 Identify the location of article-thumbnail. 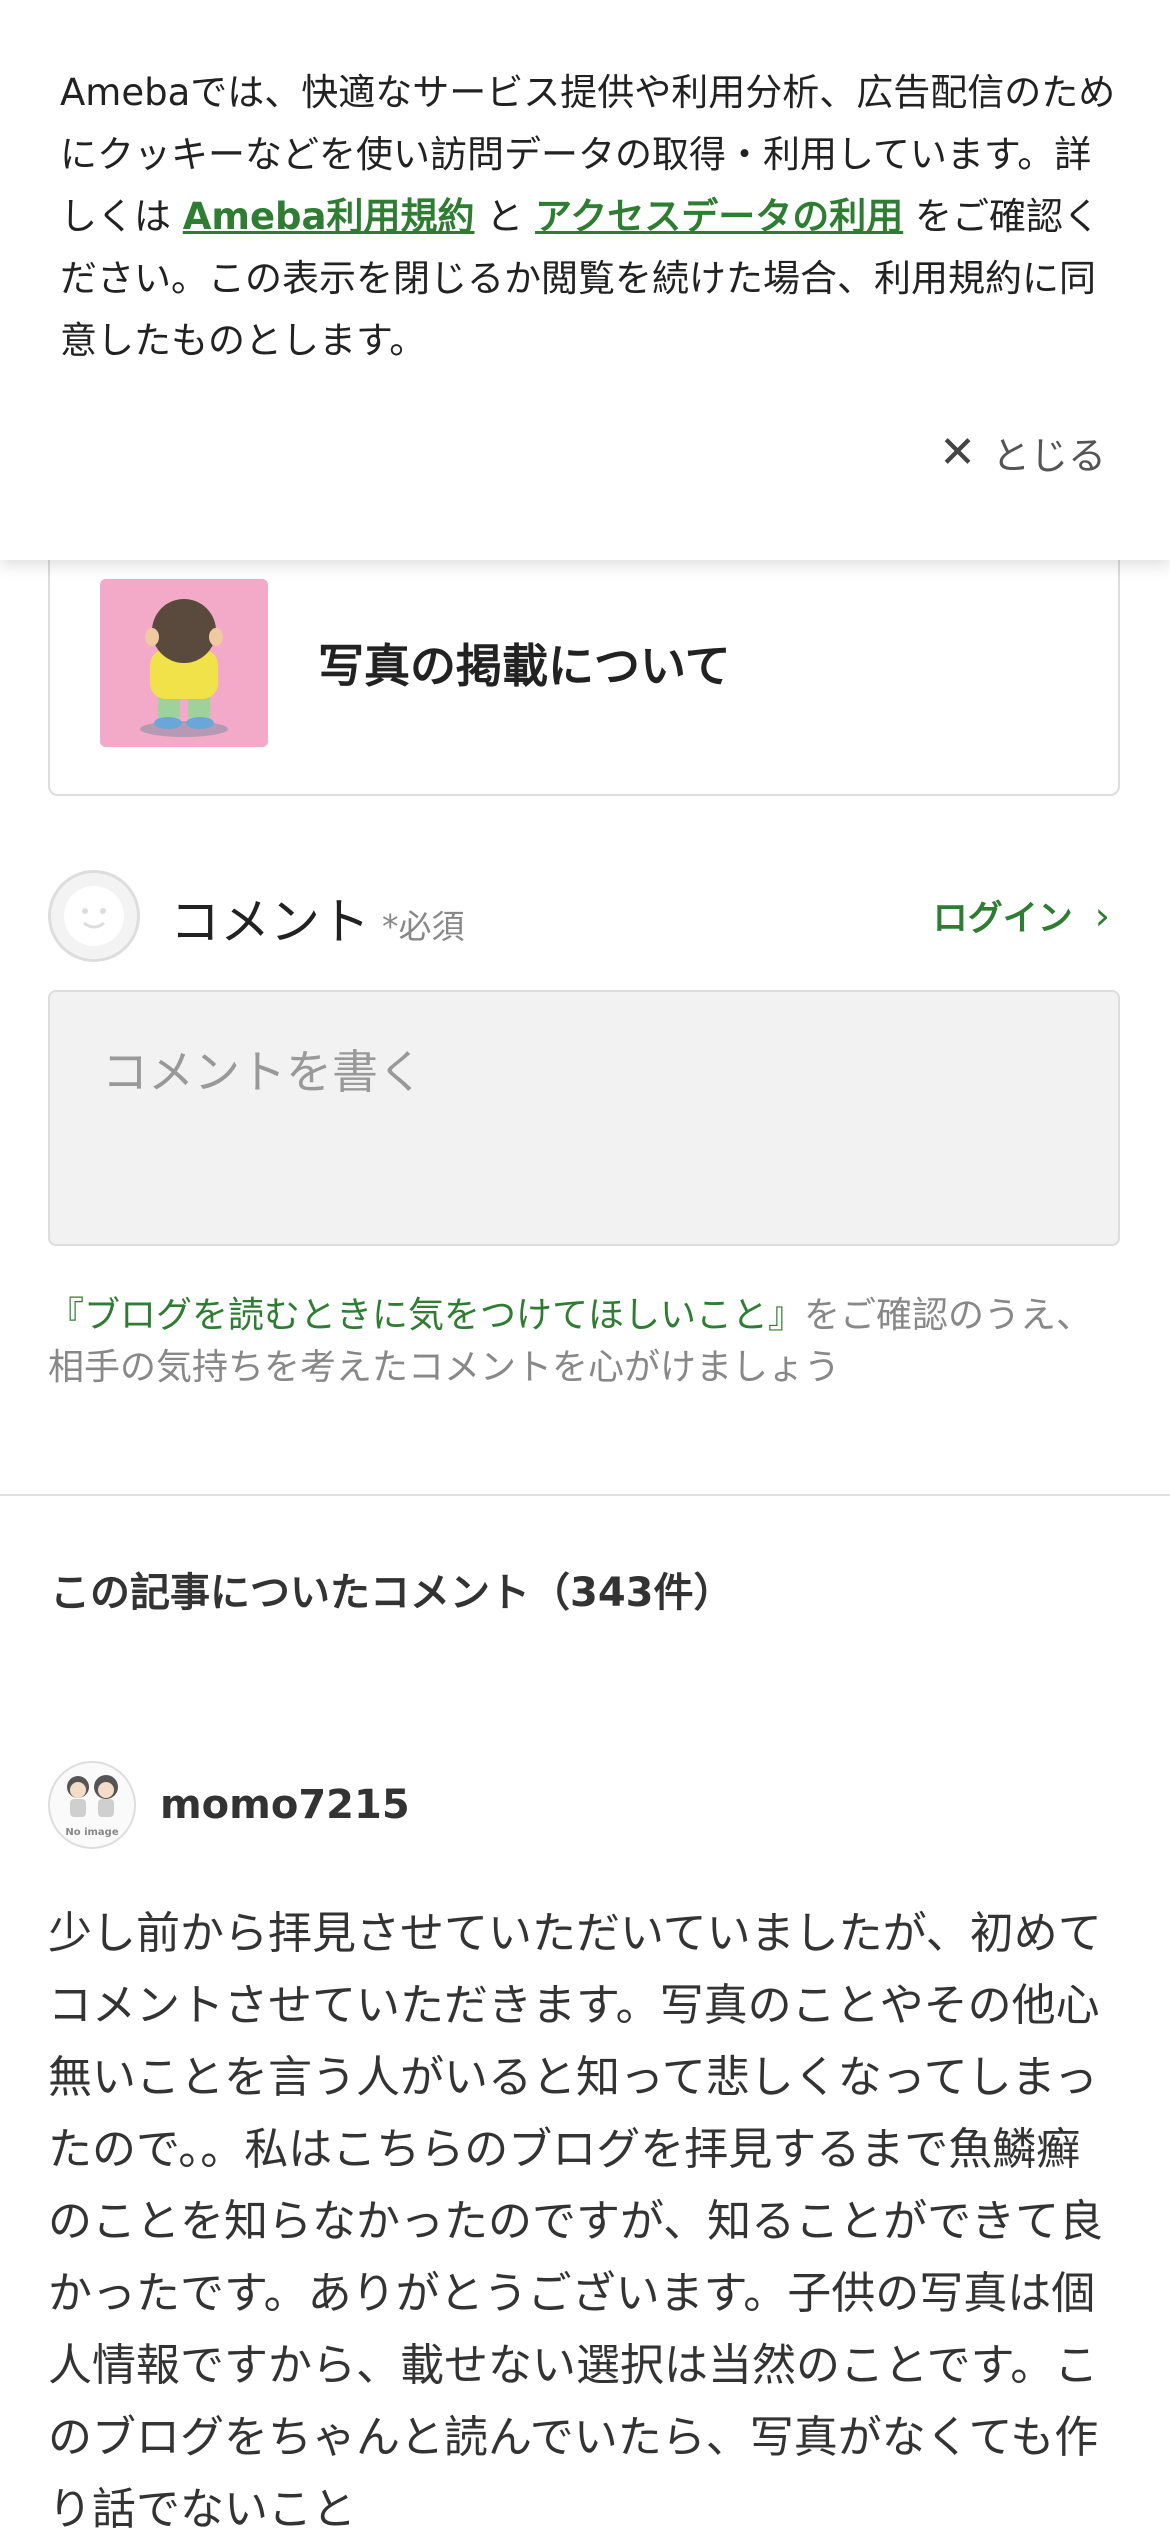
(184, 663).